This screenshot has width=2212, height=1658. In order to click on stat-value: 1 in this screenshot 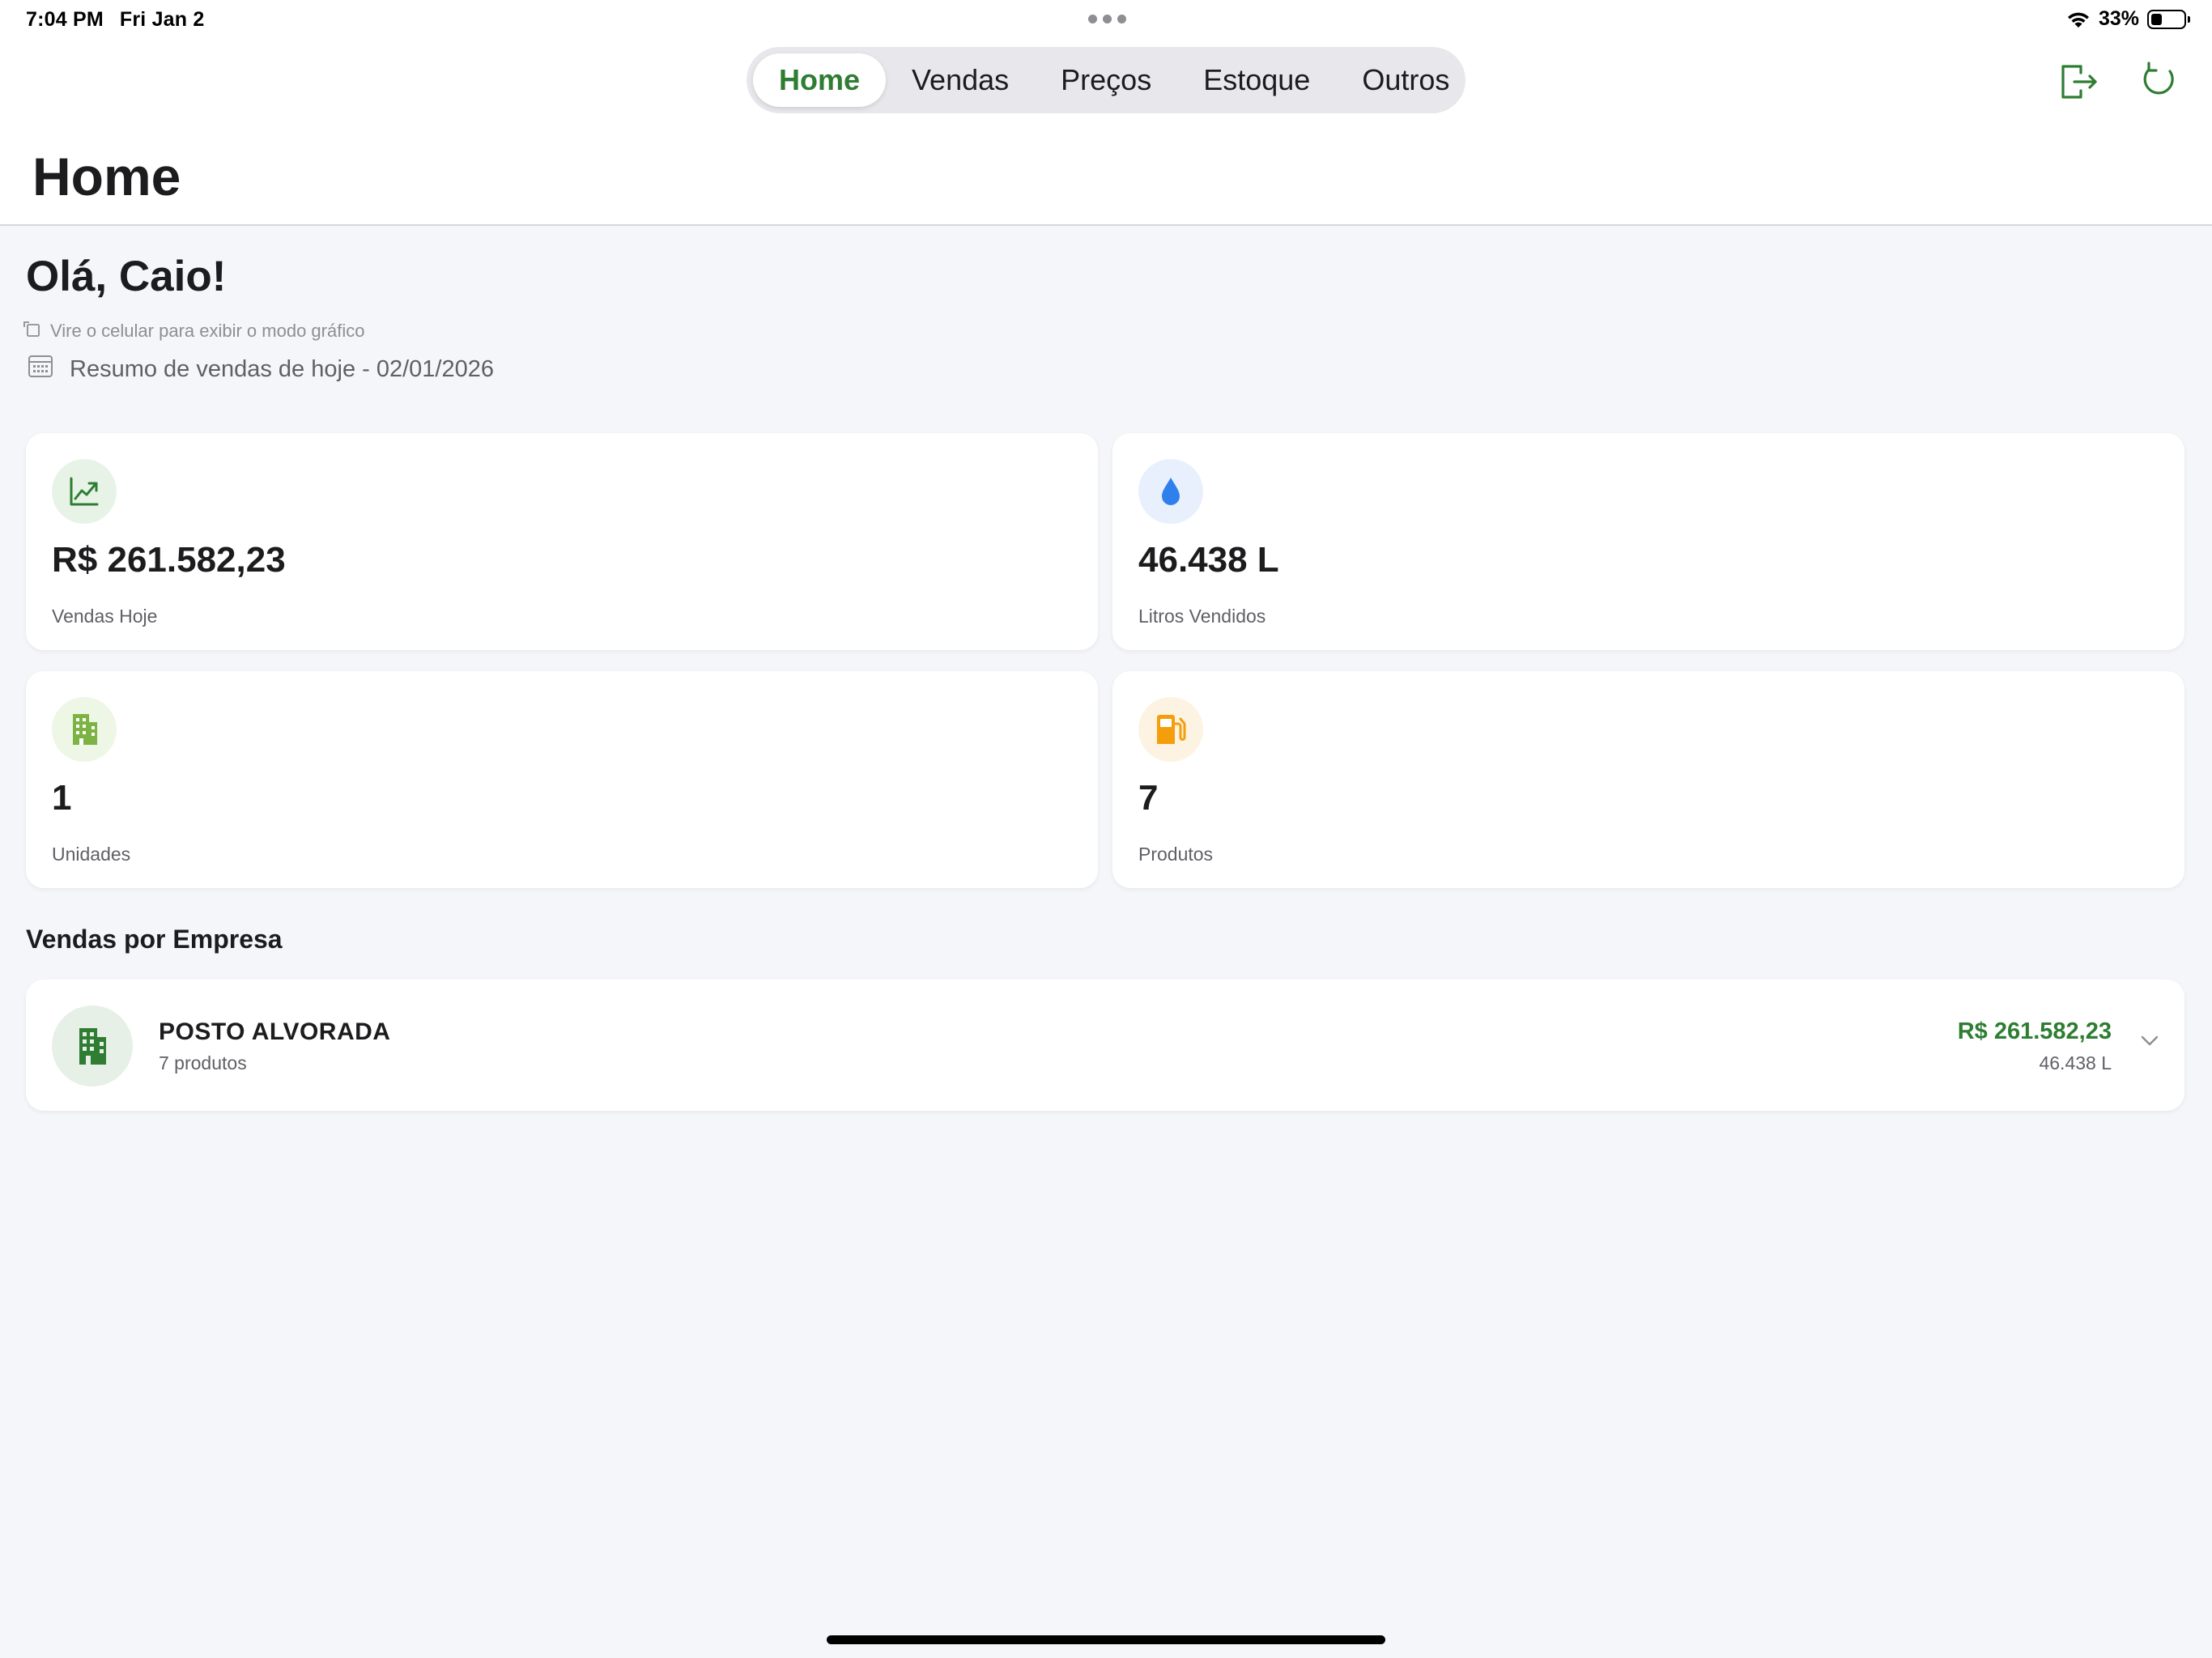, I will do `click(62, 798)`.